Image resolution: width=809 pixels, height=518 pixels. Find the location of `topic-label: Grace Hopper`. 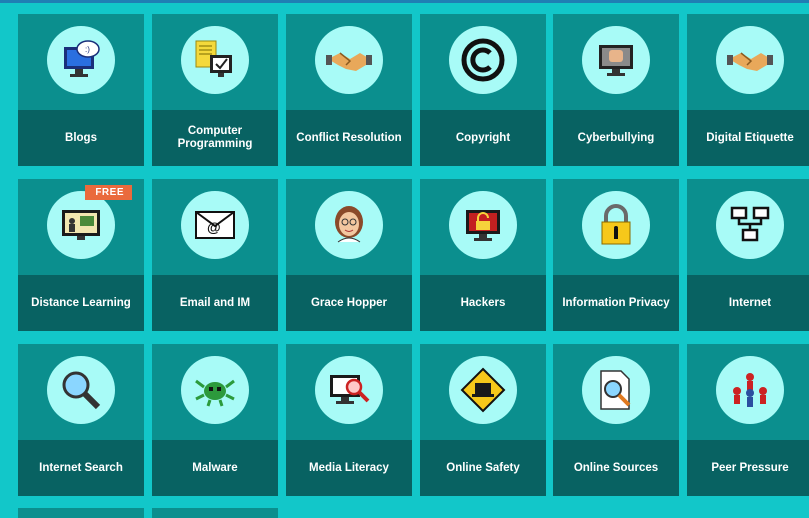

topic-label: Grace Hopper is located at coordinates (349, 303).